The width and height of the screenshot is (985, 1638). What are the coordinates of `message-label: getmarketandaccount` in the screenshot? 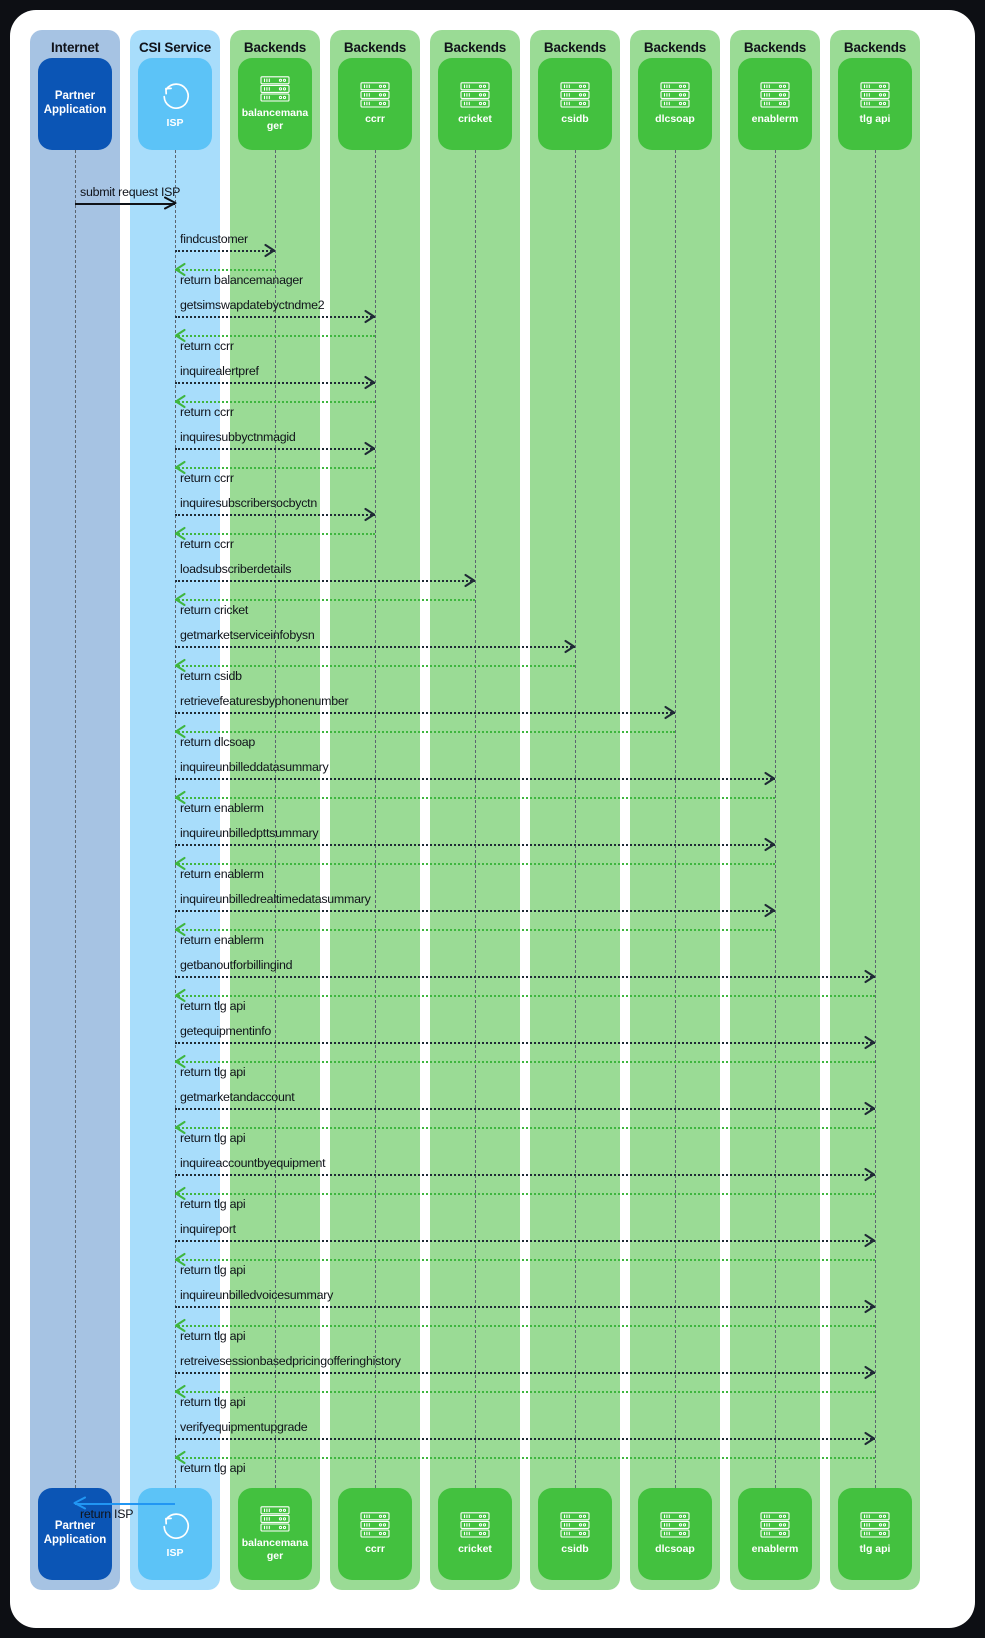 It's located at (237, 1097).